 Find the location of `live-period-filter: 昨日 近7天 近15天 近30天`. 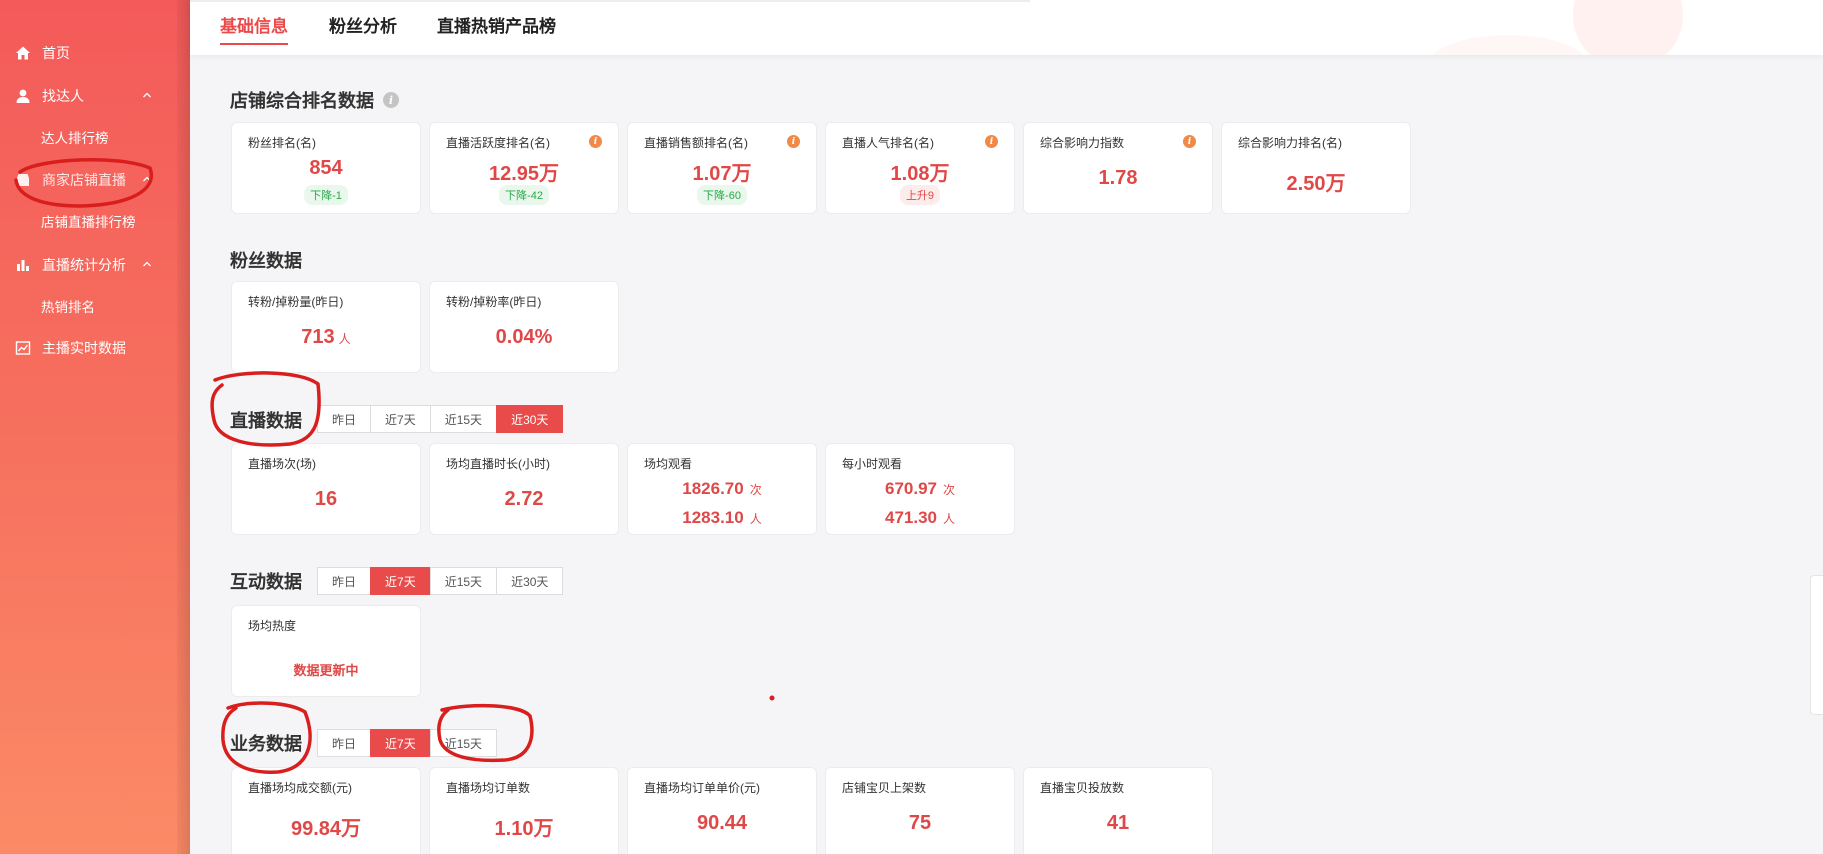

live-period-filter: 昨日 近7天 近15天 近30天 is located at coordinates (440, 419).